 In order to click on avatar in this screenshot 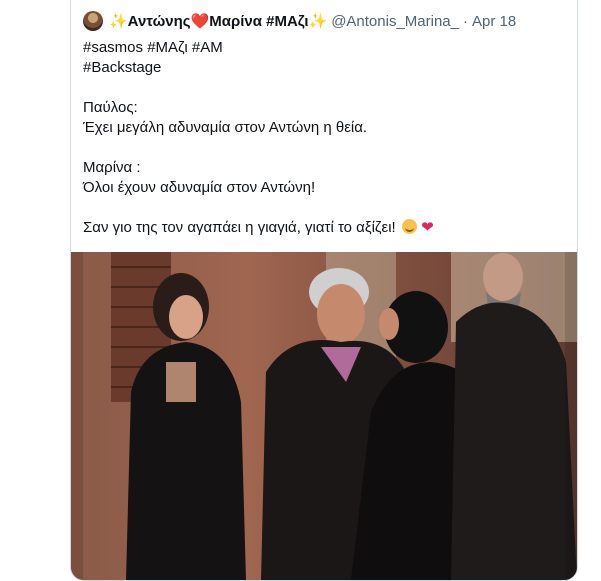, I will do `click(93, 21)`.